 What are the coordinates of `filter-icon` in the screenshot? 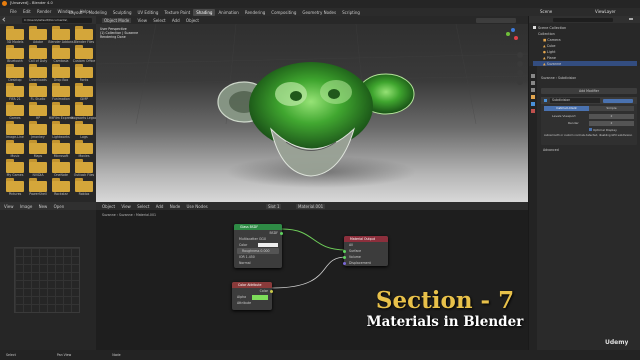 It's located at (631, 19).